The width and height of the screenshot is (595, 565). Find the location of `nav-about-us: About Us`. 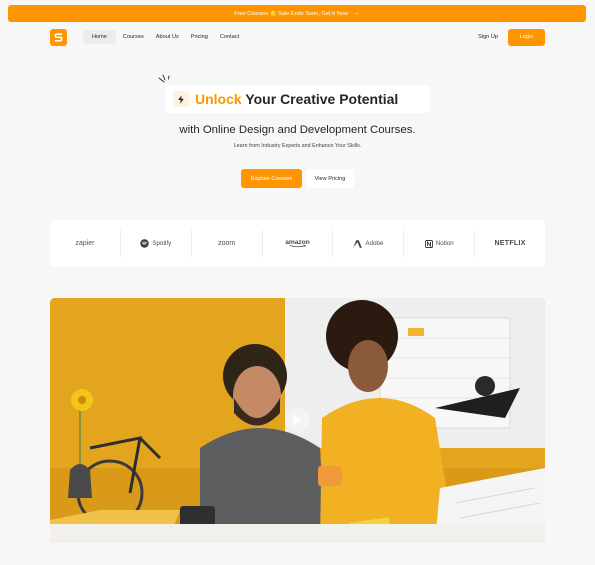

nav-about-us: About Us is located at coordinates (167, 37).